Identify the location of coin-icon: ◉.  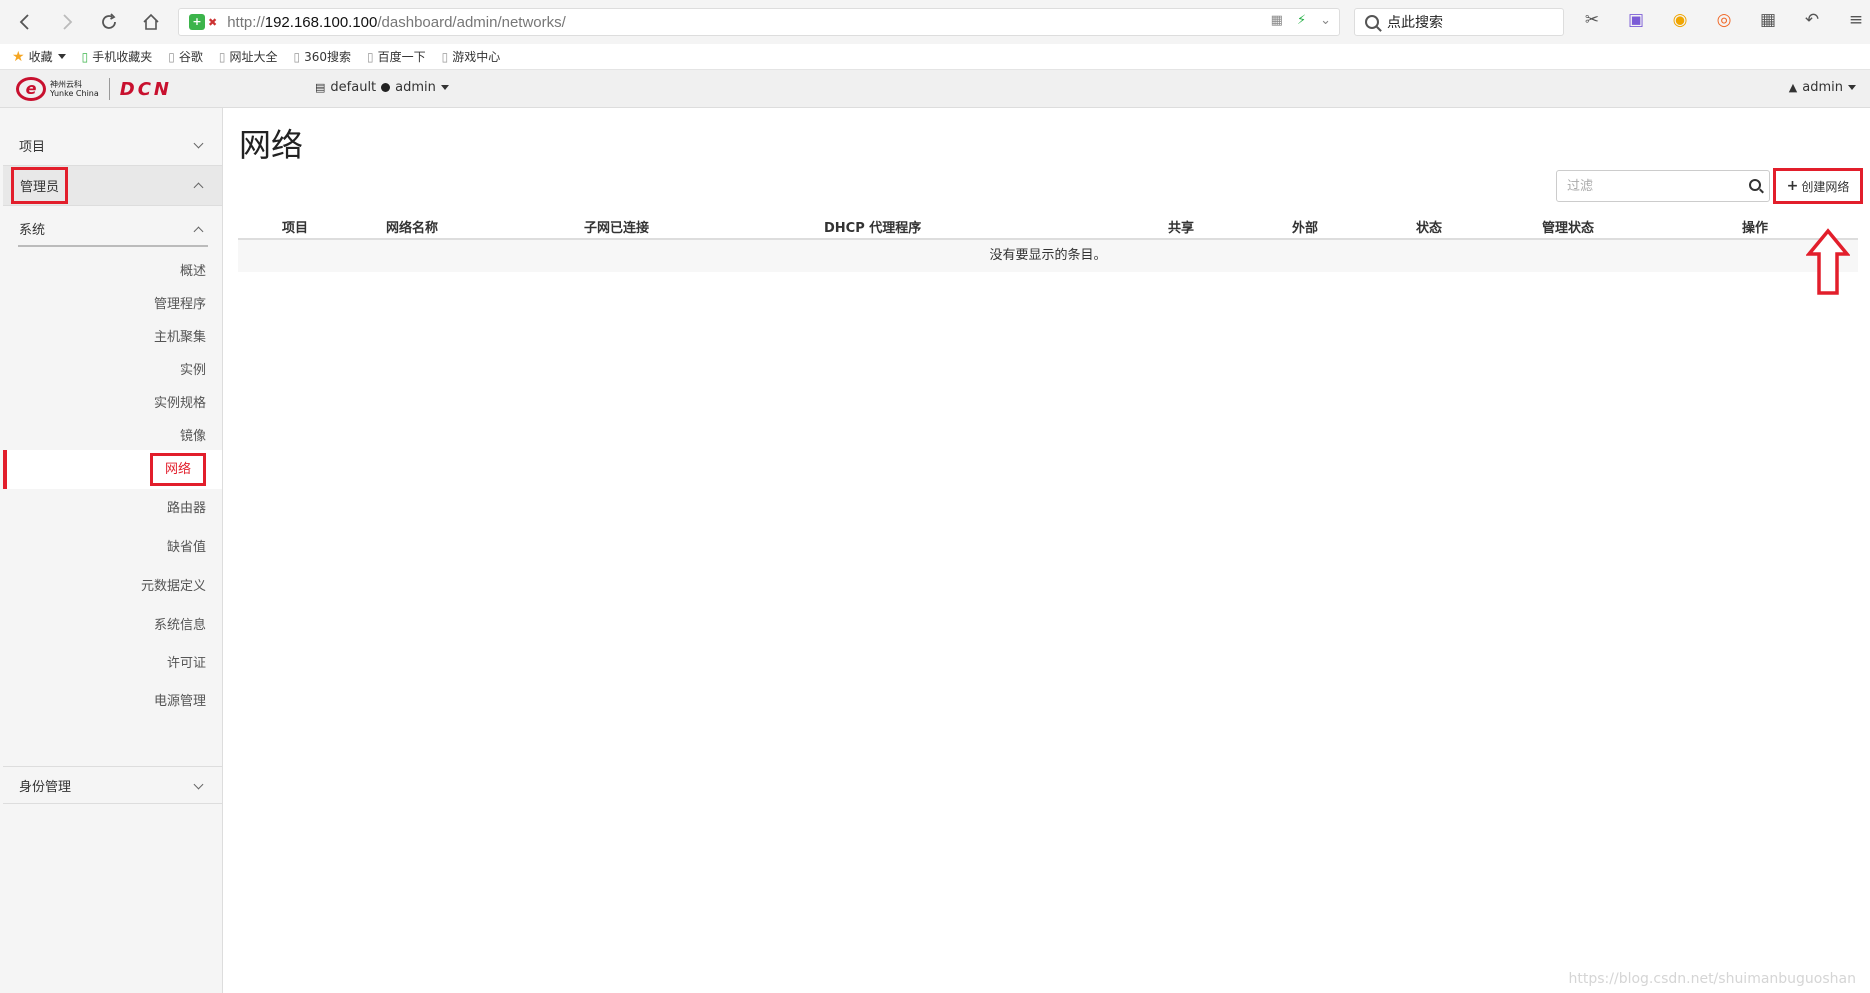
(1680, 20).